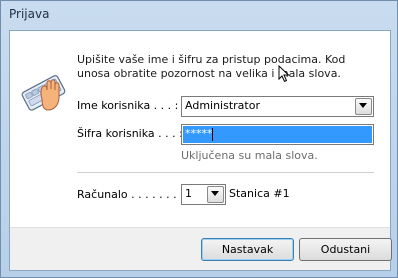 The image size is (398, 278). Describe the element at coordinates (259, 193) in the screenshot. I see `station-label: Stanica #1` at that location.